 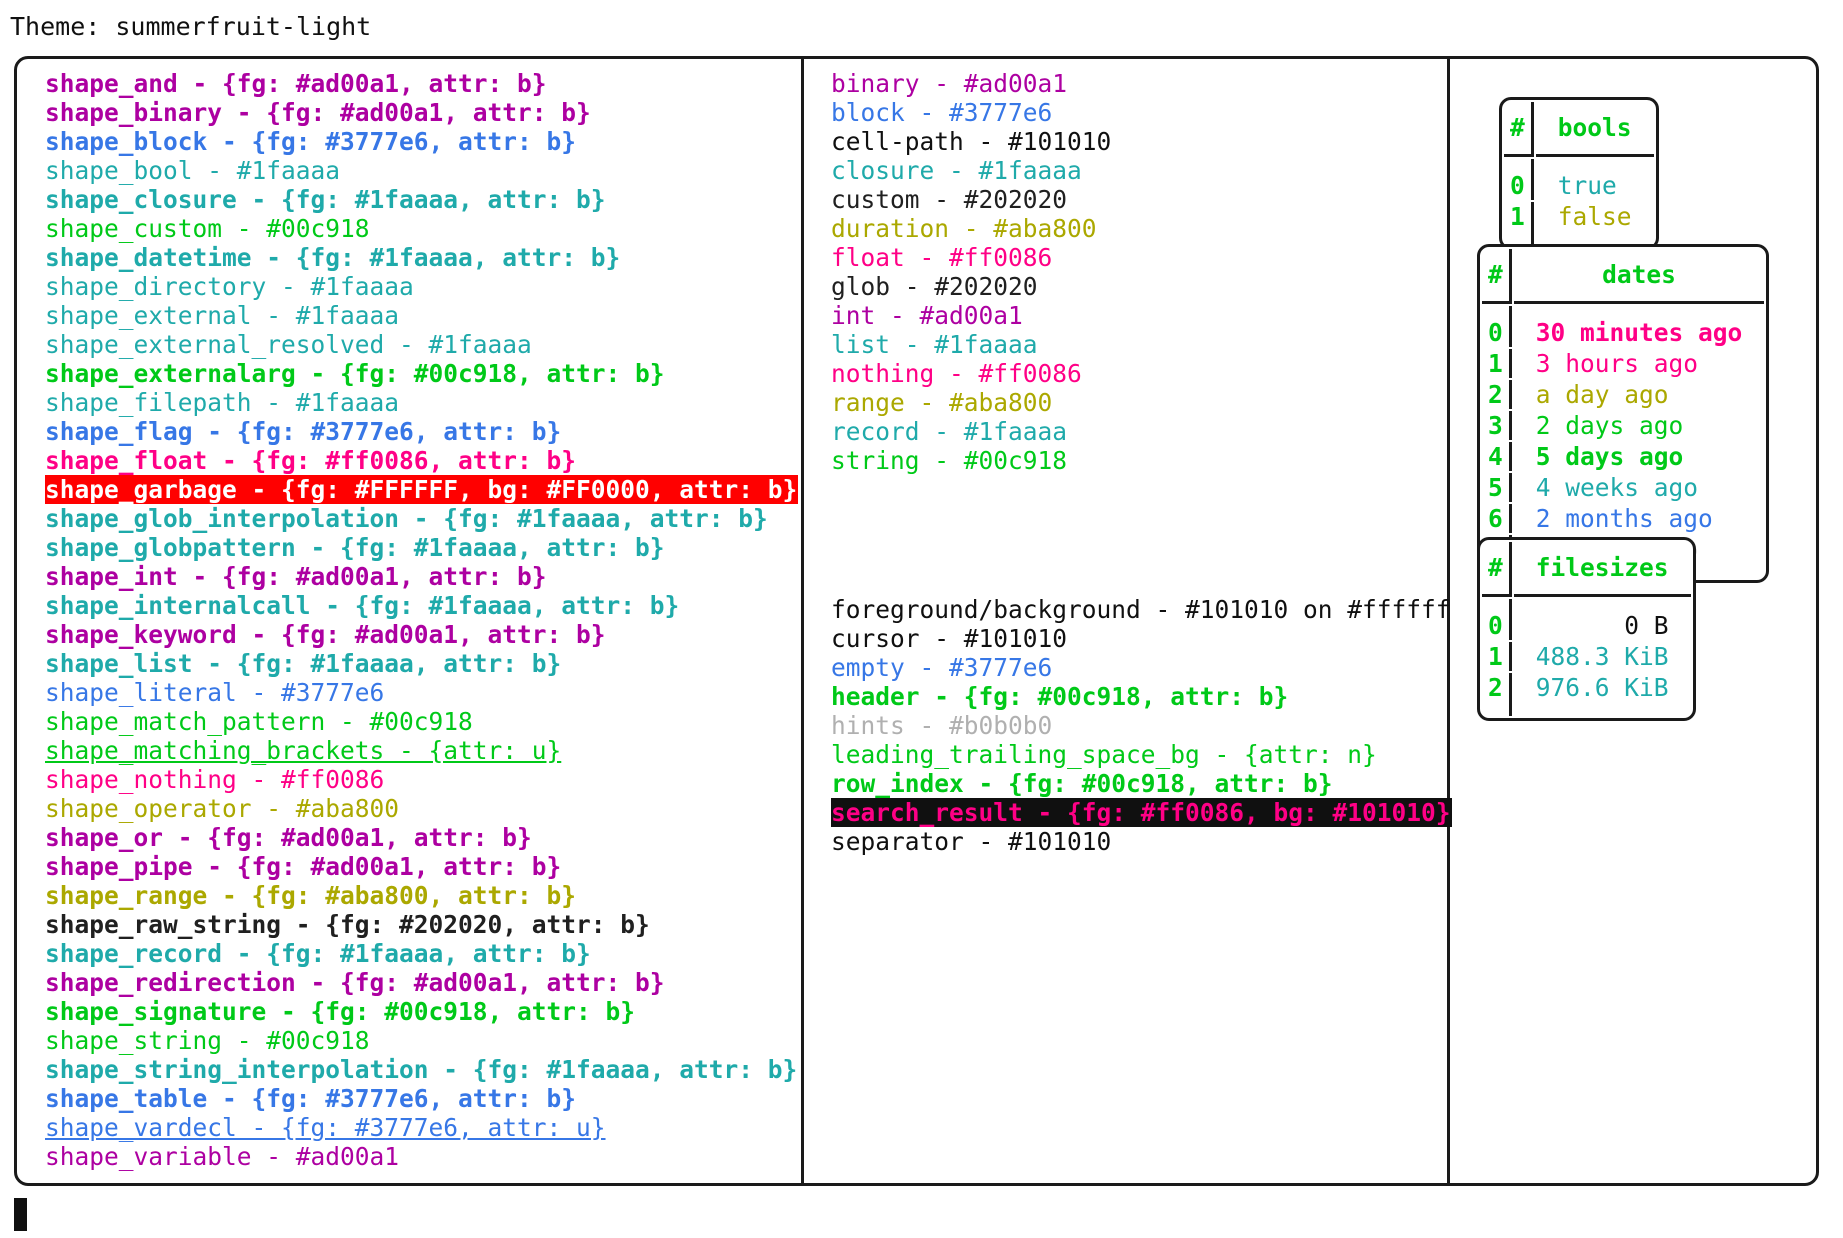 What do you see at coordinates (1594, 216) in the screenshot?
I see `row-value: false` at bounding box center [1594, 216].